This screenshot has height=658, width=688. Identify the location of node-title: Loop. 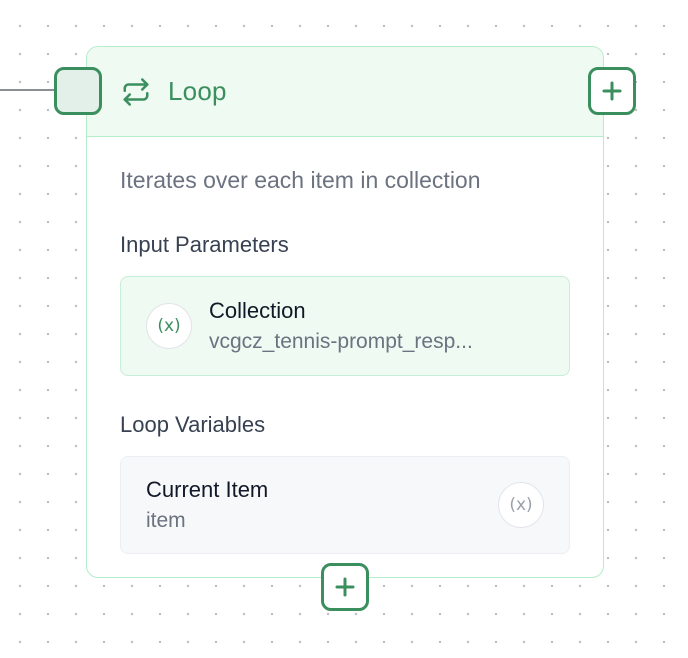
(197, 91).